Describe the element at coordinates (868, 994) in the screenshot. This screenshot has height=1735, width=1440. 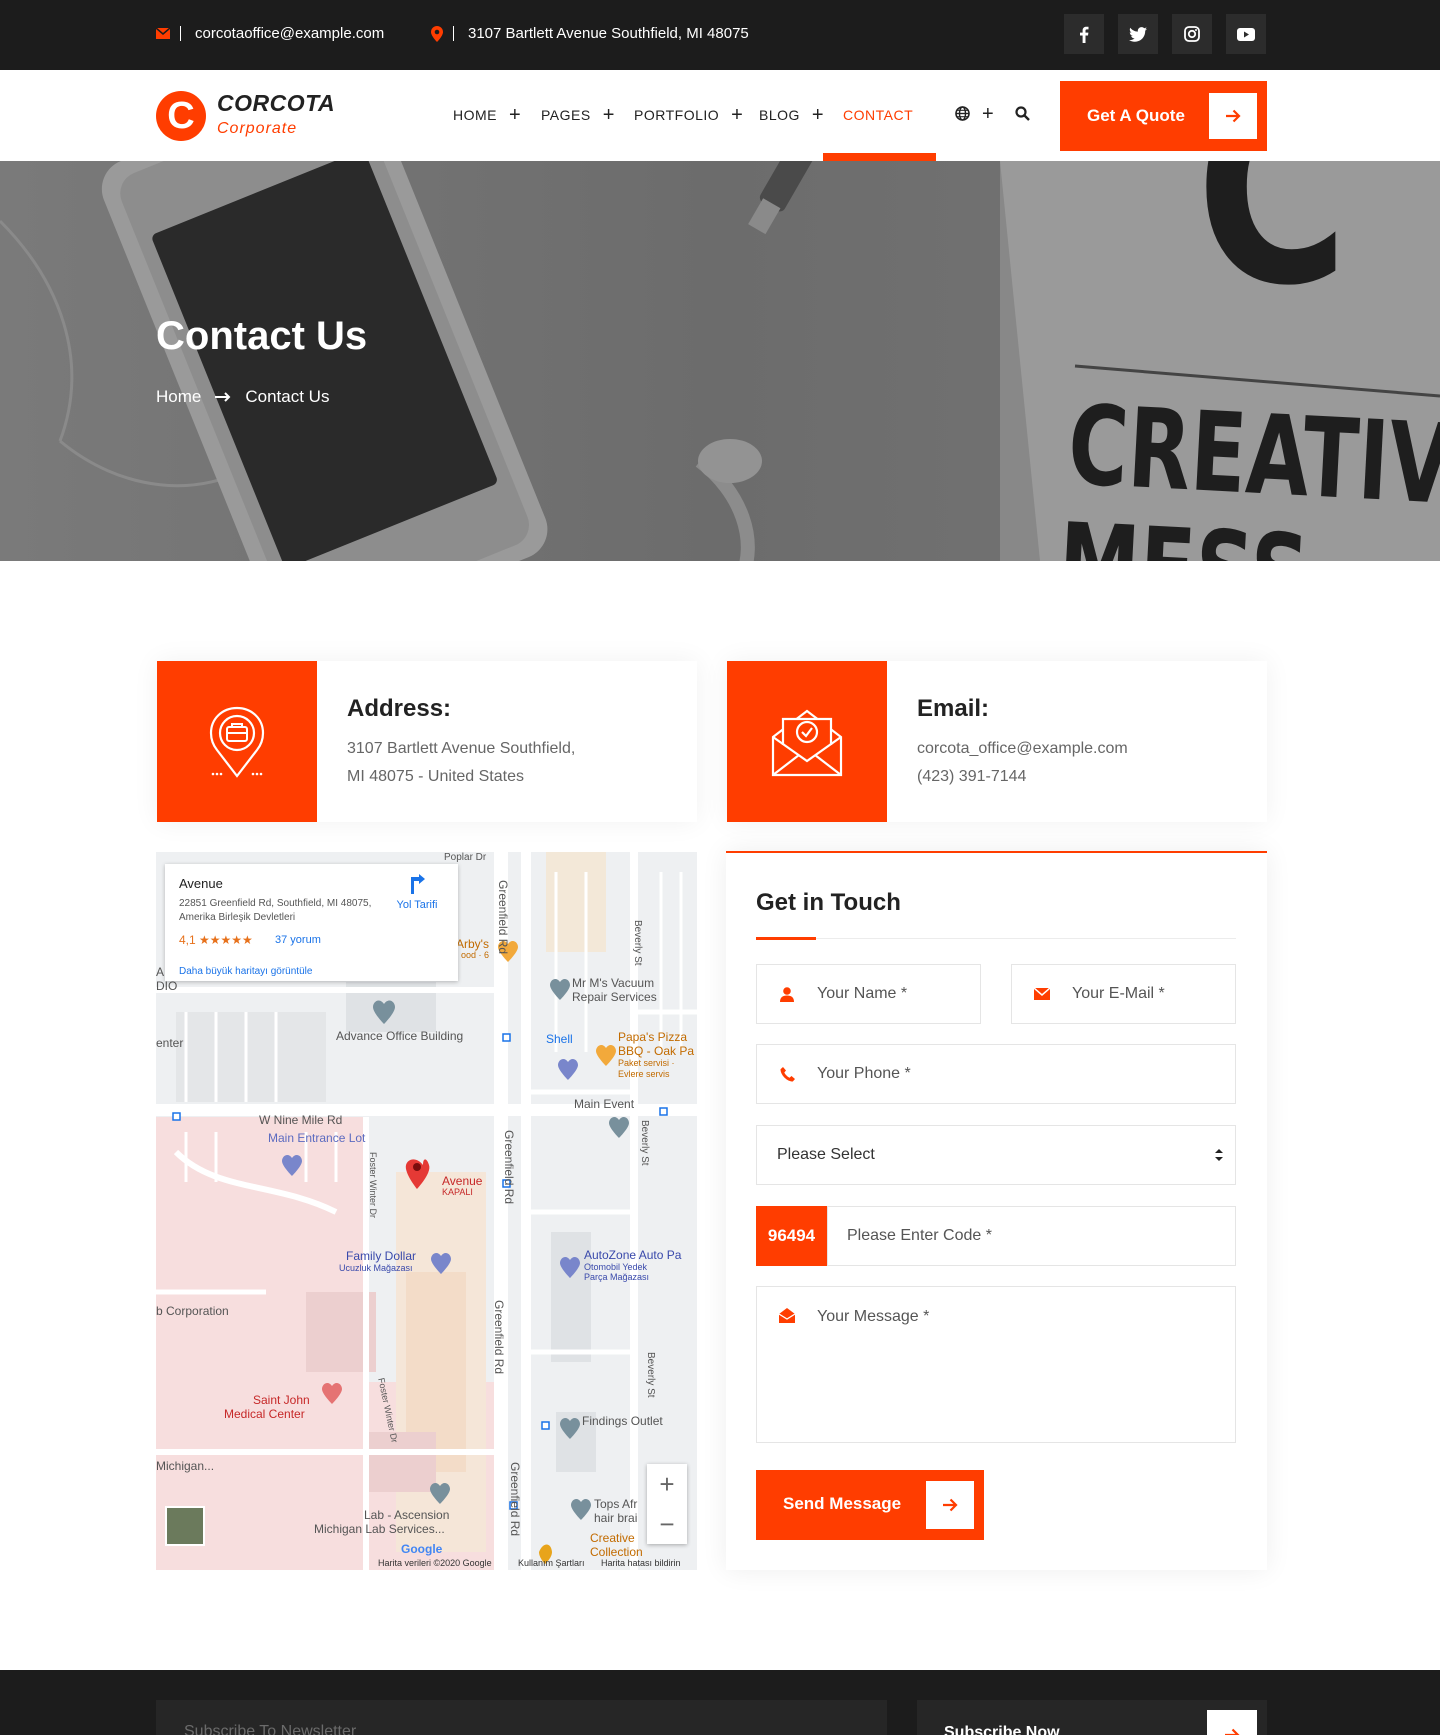
I see `name-field: Your Name *` at that location.